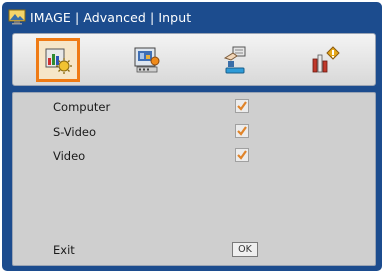  I want to click on tab-display, so click(147, 60).